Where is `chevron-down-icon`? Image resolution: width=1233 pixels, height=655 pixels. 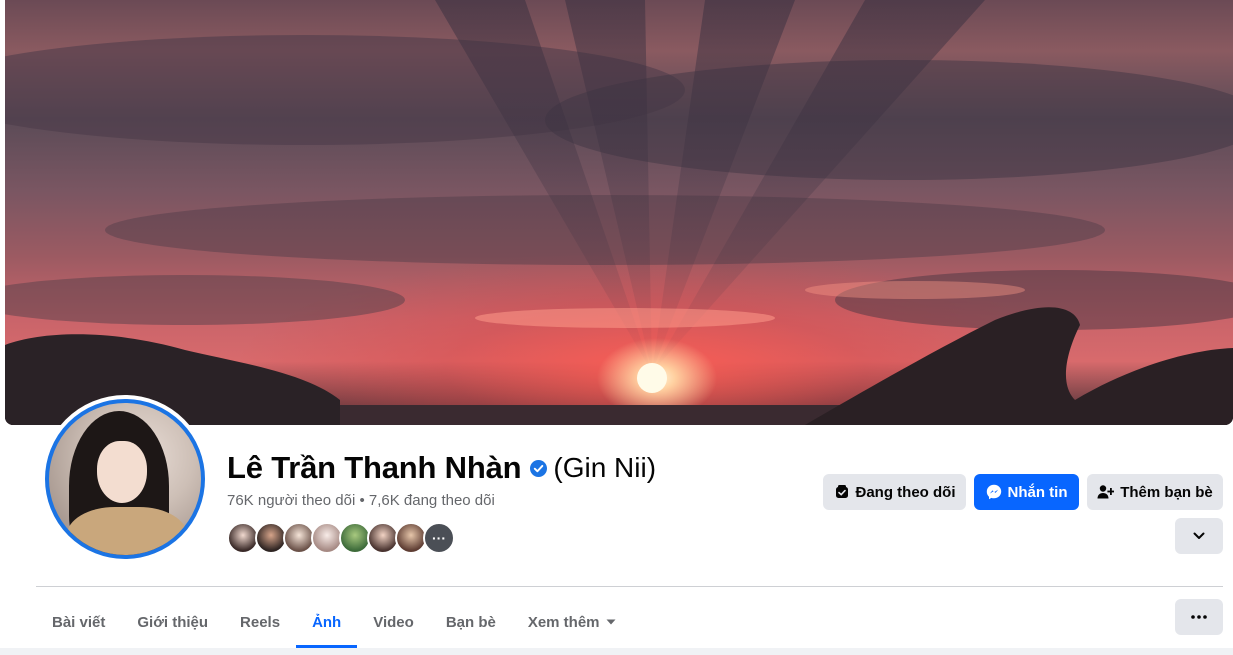 chevron-down-icon is located at coordinates (1199, 535).